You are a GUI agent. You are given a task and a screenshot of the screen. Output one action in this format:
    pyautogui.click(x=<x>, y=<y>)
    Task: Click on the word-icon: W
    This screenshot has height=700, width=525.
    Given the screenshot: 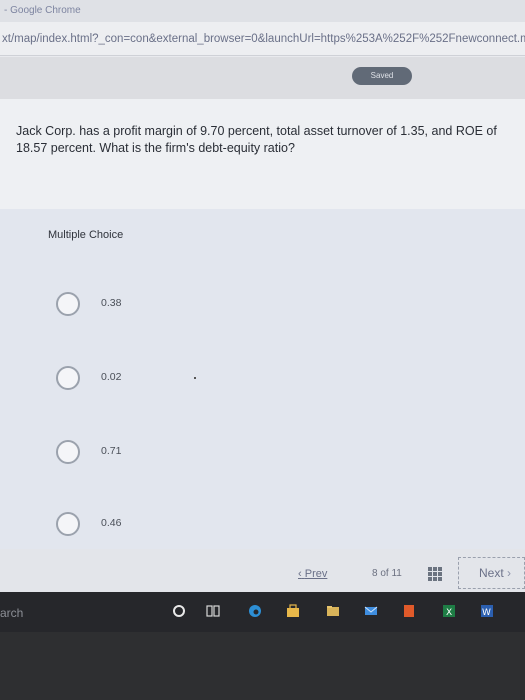 What is the action you would take?
    pyautogui.click(x=487, y=611)
    